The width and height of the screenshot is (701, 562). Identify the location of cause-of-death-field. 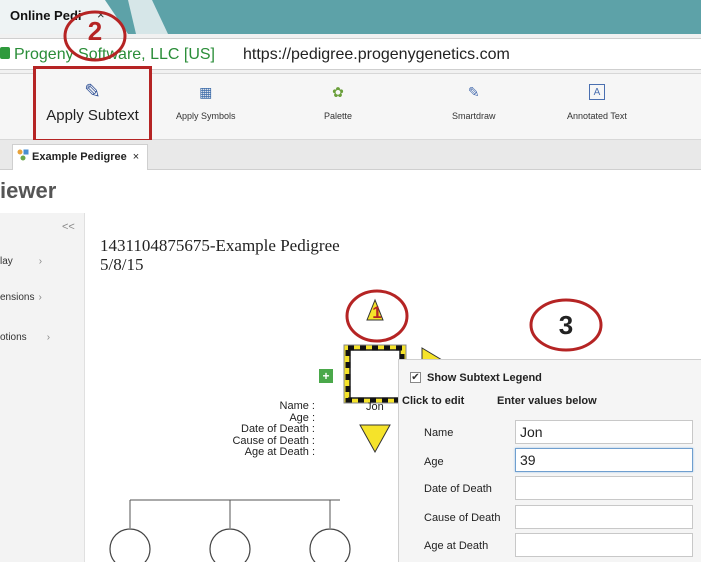
(604, 517).